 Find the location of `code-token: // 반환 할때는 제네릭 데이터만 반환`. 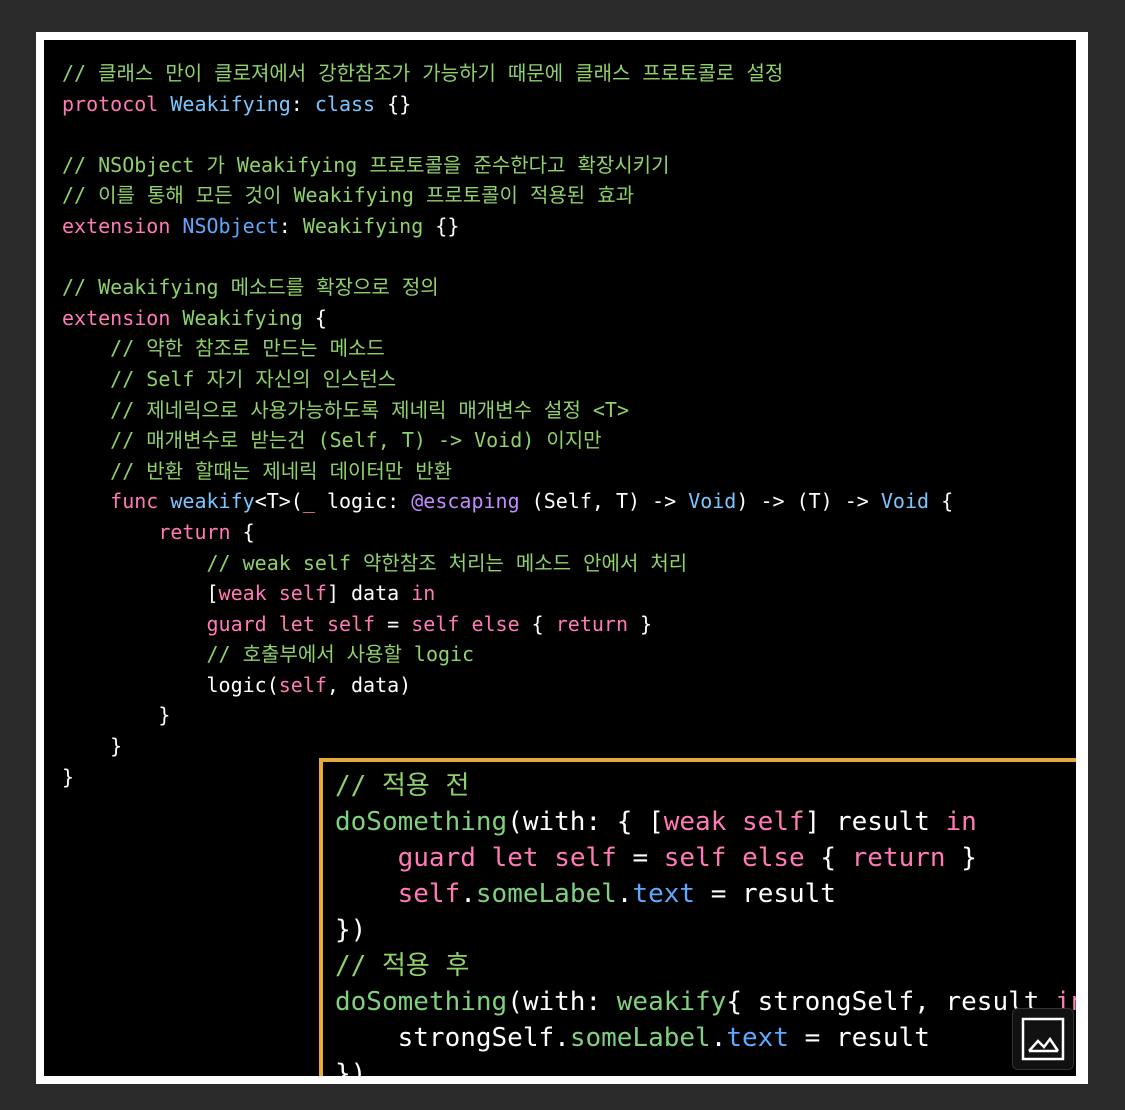

code-token: // 반환 할때는 제네릭 데이터만 반환 is located at coordinates (257, 470).